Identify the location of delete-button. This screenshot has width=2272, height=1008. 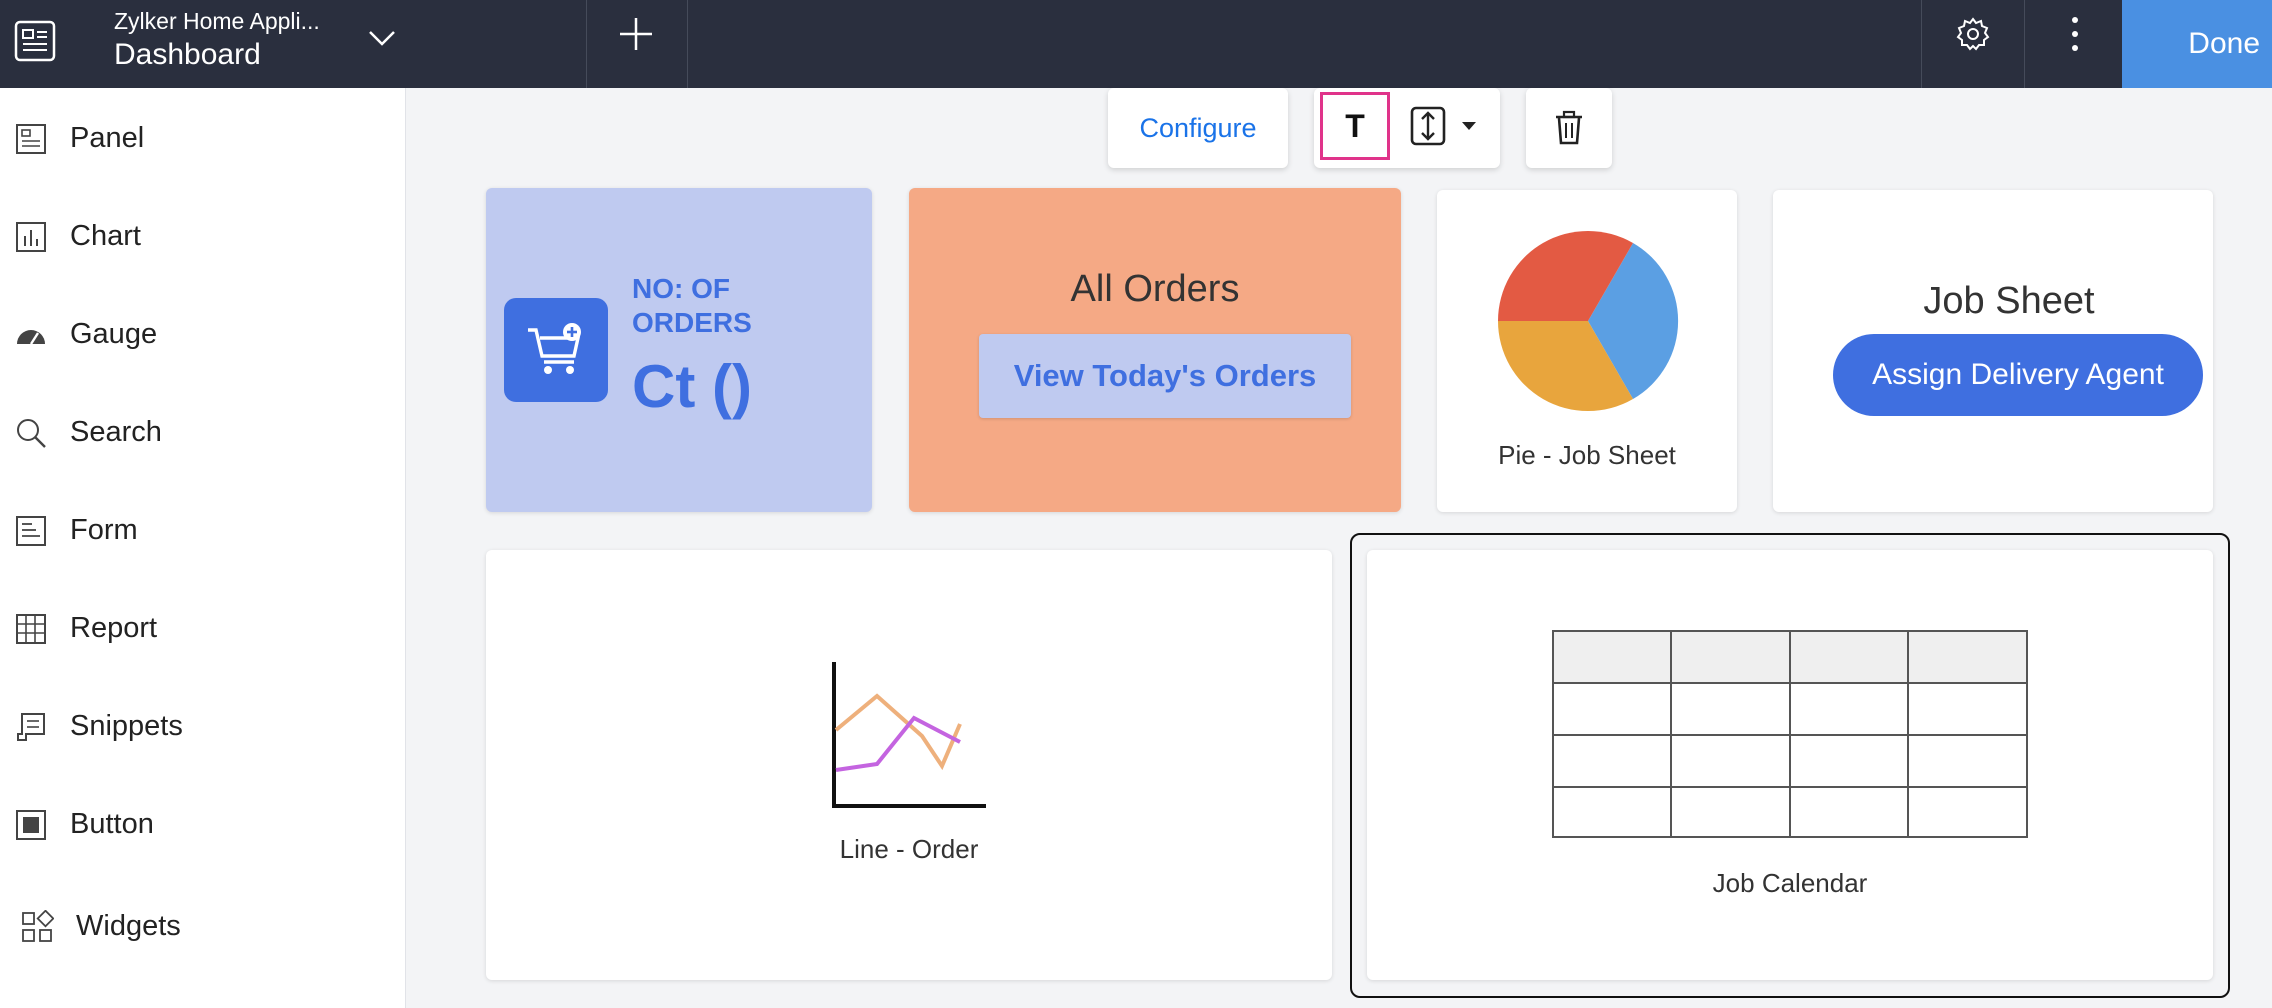
(1569, 128).